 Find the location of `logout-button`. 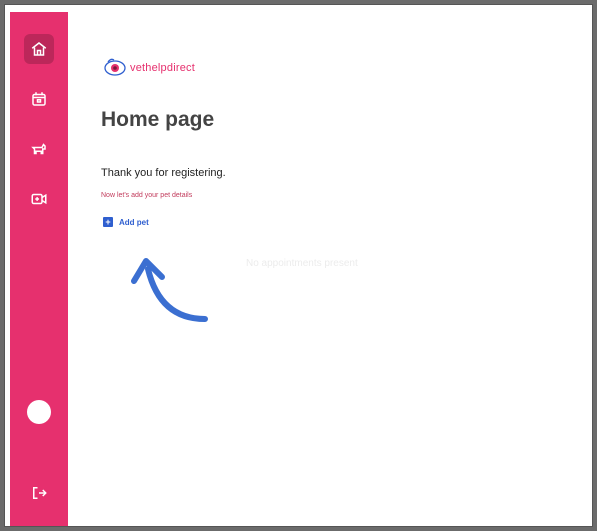

logout-button is located at coordinates (39, 493).